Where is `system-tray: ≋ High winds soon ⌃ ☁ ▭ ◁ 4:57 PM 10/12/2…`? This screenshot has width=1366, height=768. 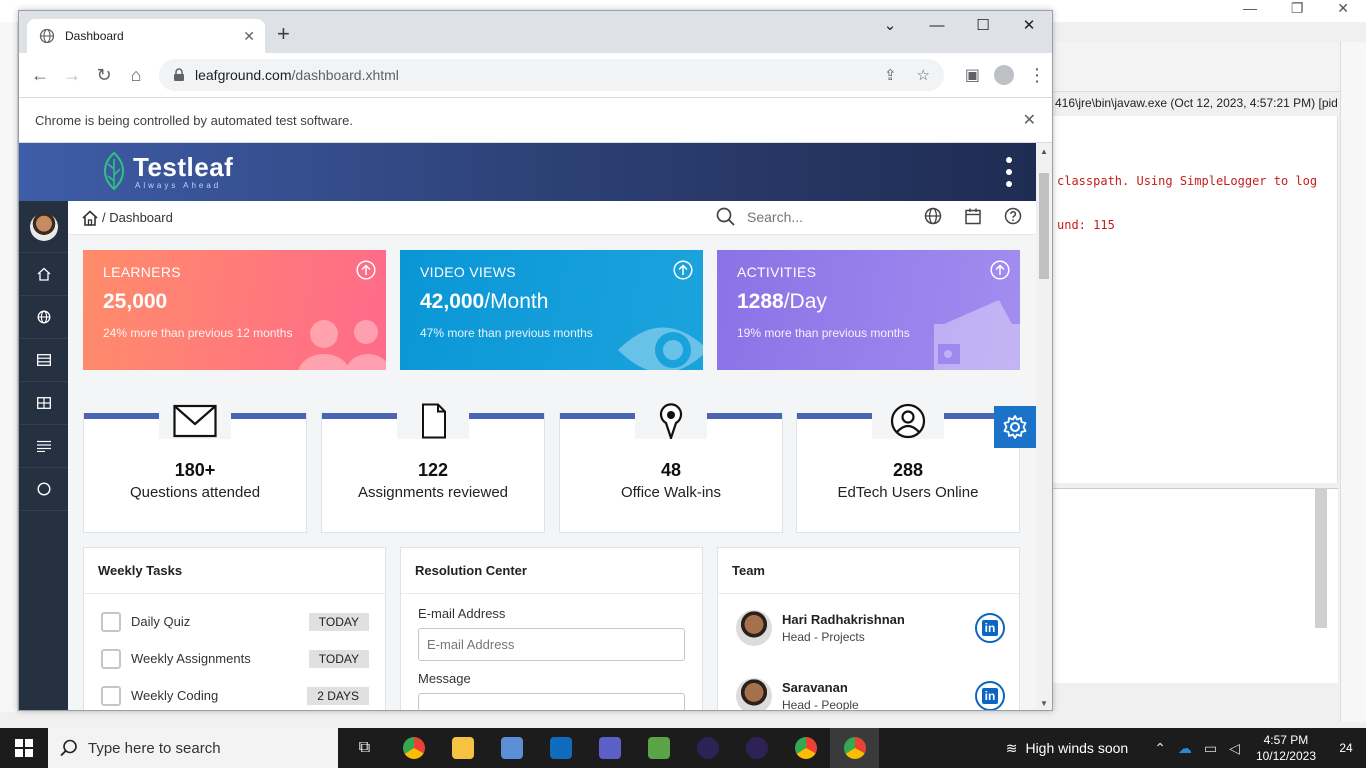
system-tray: ≋ High winds soon ⌃ ☁ ▭ ◁ 4:57 PM 10/12/2… is located at coordinates (1186, 748).